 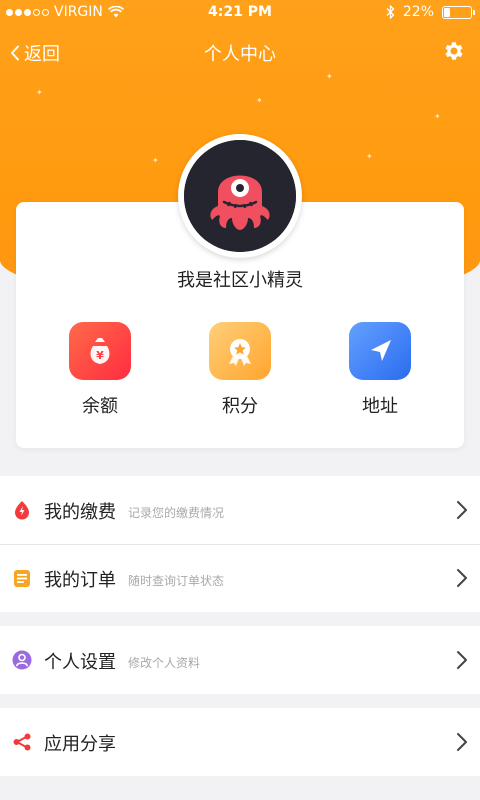 What do you see at coordinates (240, 280) in the screenshot?
I see `username: 我是社区小精灵` at bounding box center [240, 280].